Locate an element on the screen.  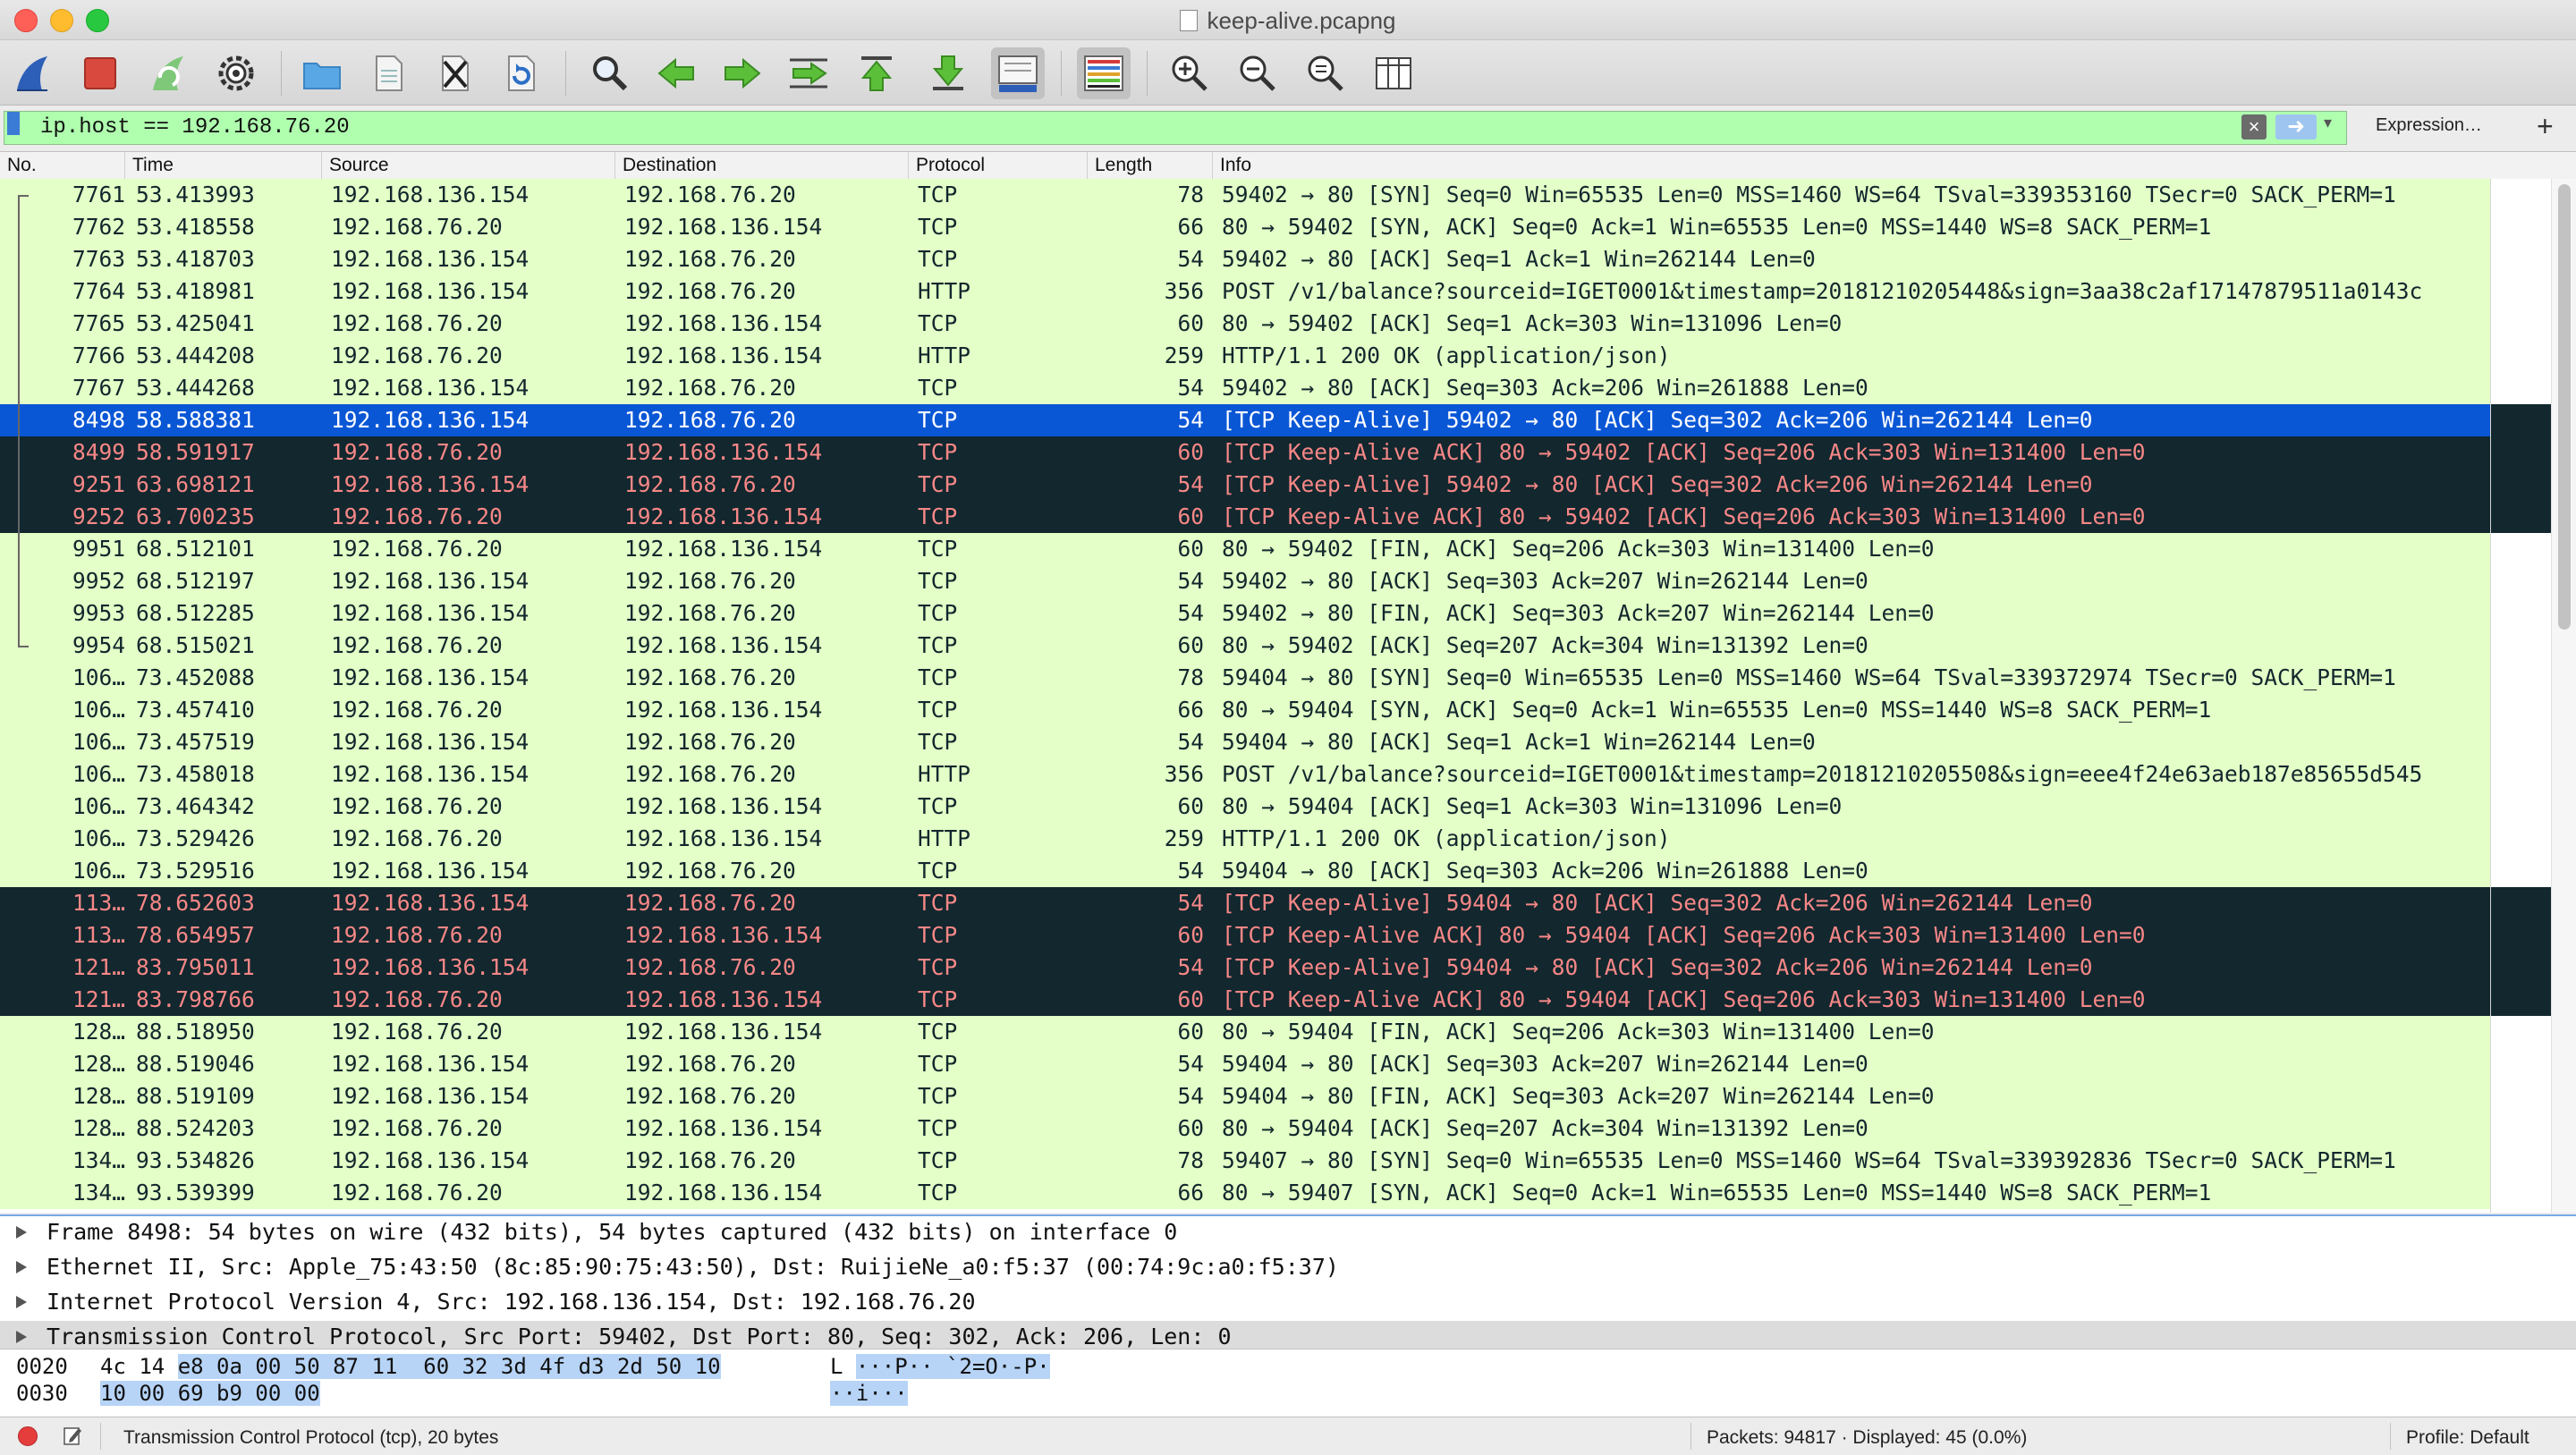
close-file-icon is located at coordinates (454, 73).